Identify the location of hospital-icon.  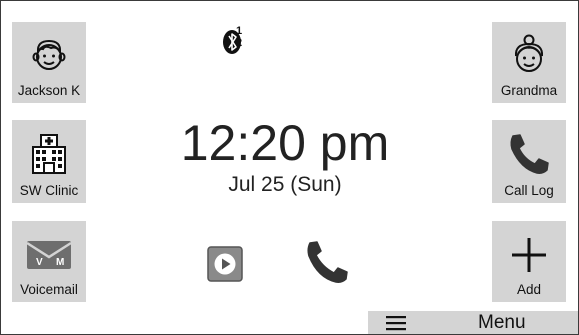
(49, 154).